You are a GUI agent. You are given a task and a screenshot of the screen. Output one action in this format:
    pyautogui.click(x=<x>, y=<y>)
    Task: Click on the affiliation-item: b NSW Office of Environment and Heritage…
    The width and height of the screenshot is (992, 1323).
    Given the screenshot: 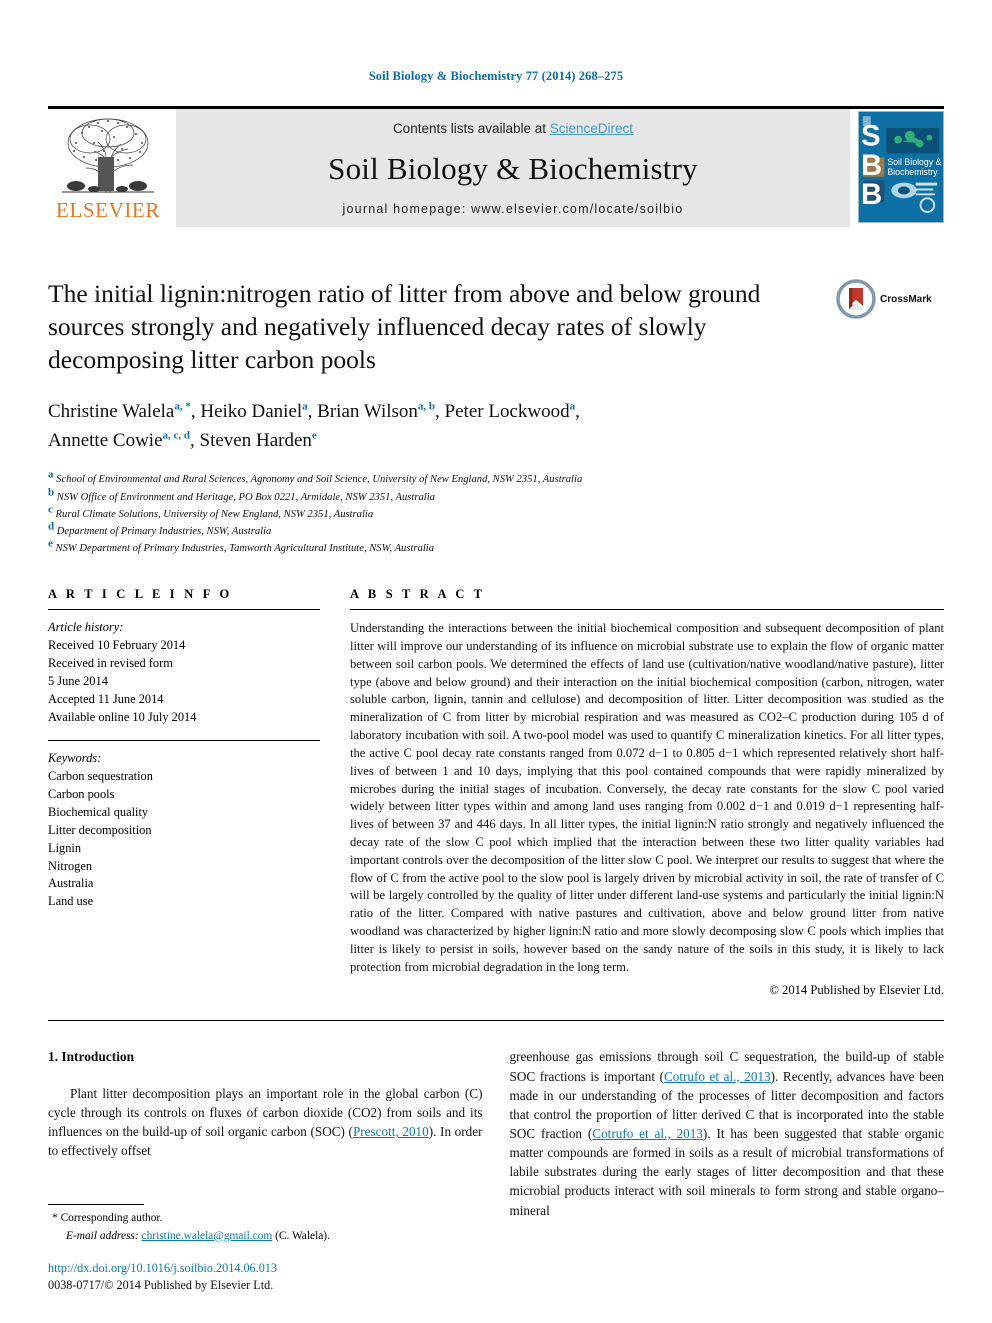 What is the action you would take?
    pyautogui.click(x=496, y=496)
    